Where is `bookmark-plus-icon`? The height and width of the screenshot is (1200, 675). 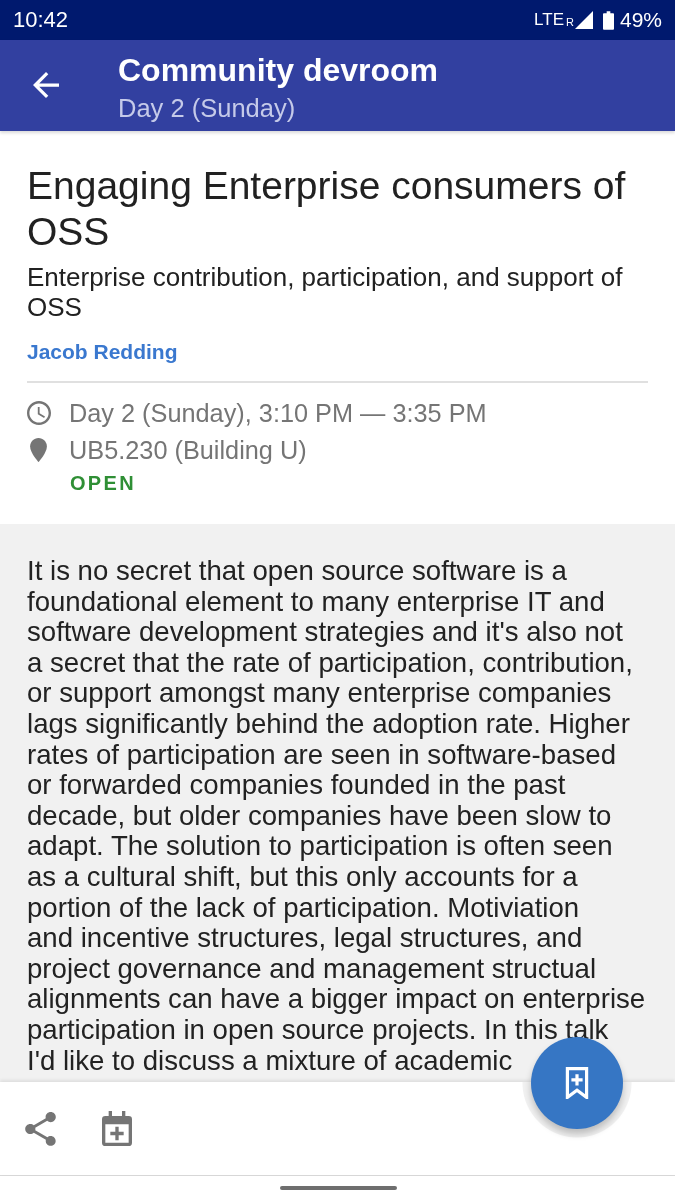 bookmark-plus-icon is located at coordinates (577, 1083).